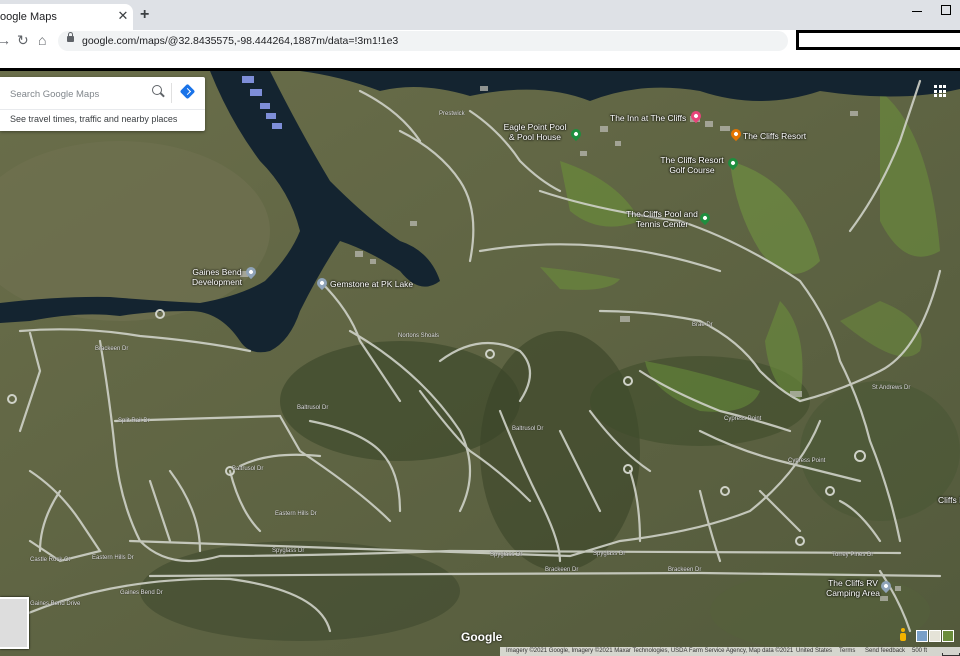 This screenshot has width=960, height=656. I want to click on new-tab-icon: +, so click(144, 15).